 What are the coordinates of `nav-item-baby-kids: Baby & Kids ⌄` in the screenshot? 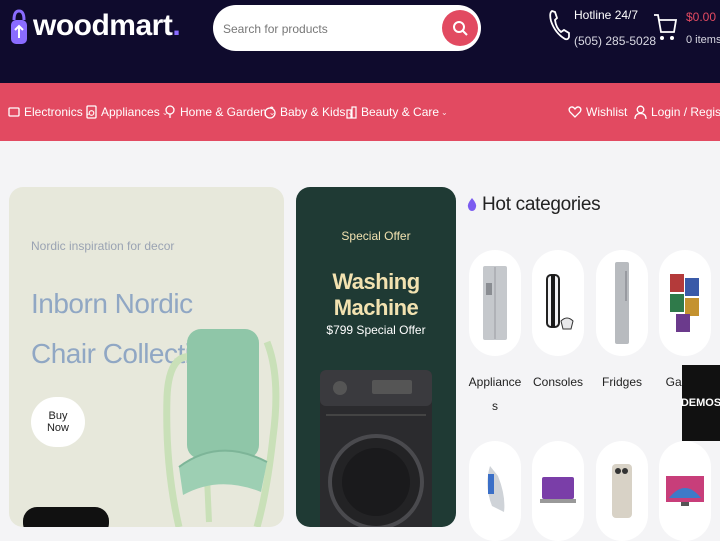 It's located at (309, 112).